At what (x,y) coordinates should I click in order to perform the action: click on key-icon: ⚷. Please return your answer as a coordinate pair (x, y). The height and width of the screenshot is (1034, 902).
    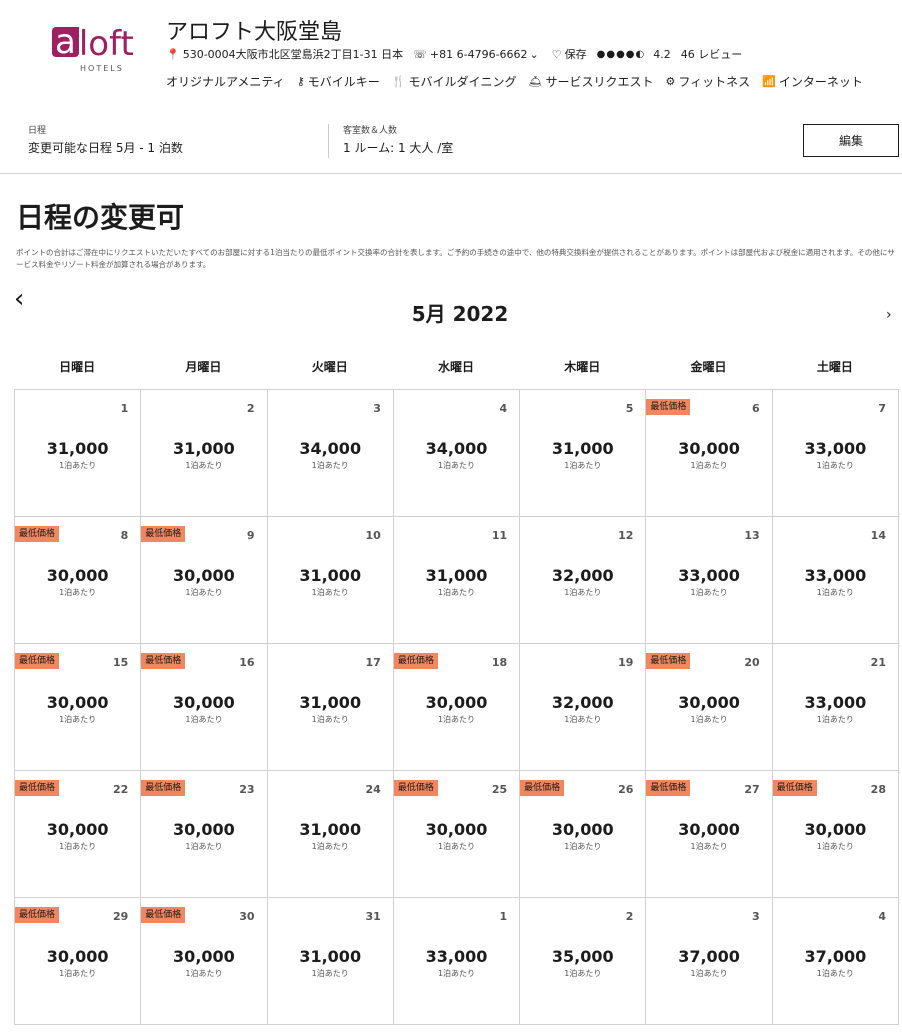
    Looking at the image, I should click on (300, 81).